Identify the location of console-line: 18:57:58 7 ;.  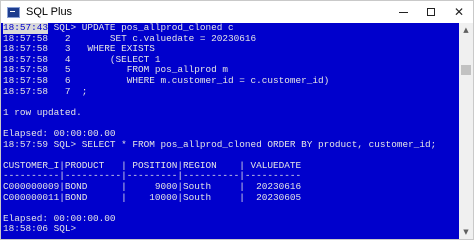
(45, 91).